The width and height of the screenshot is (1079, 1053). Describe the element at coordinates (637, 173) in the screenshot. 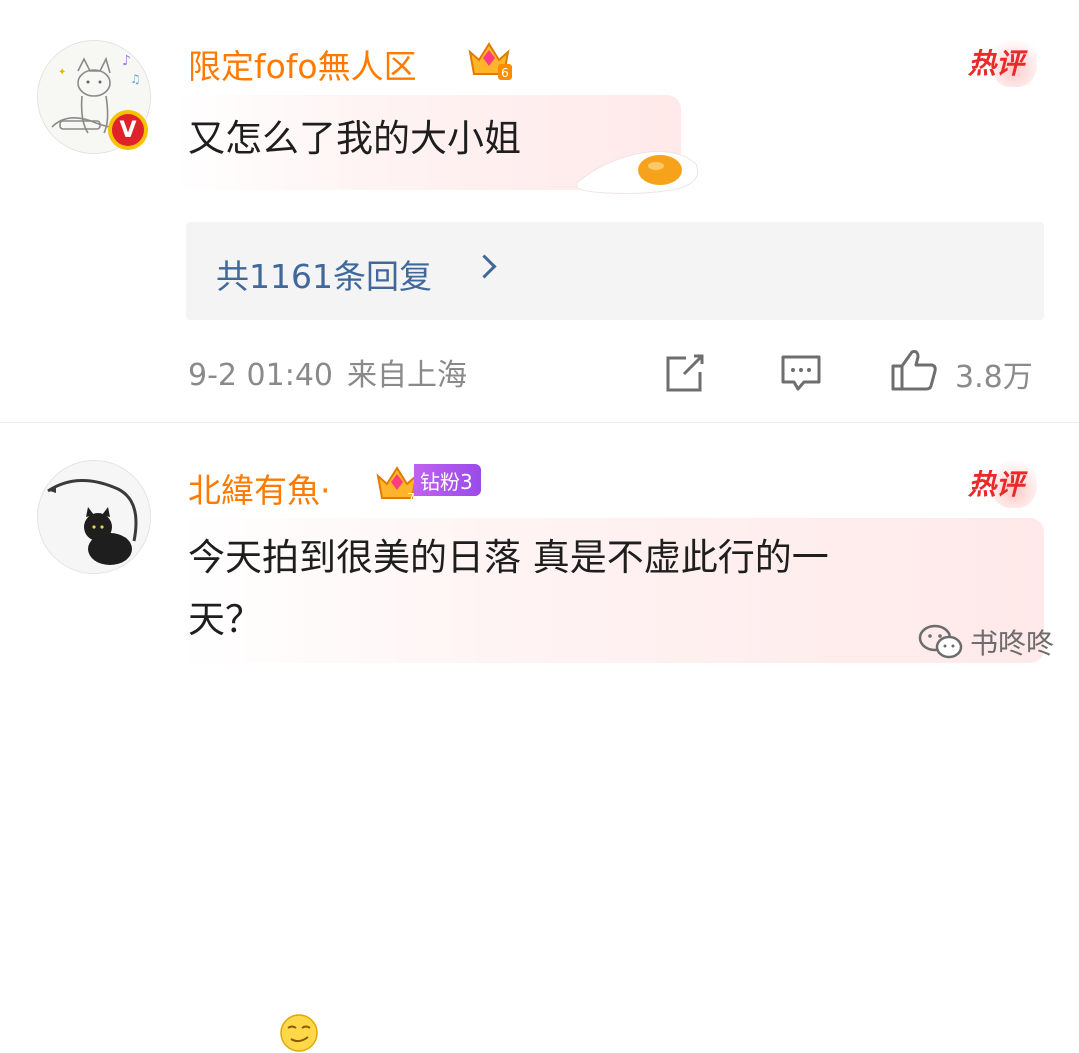

I see `fried-egg-icon` at that location.